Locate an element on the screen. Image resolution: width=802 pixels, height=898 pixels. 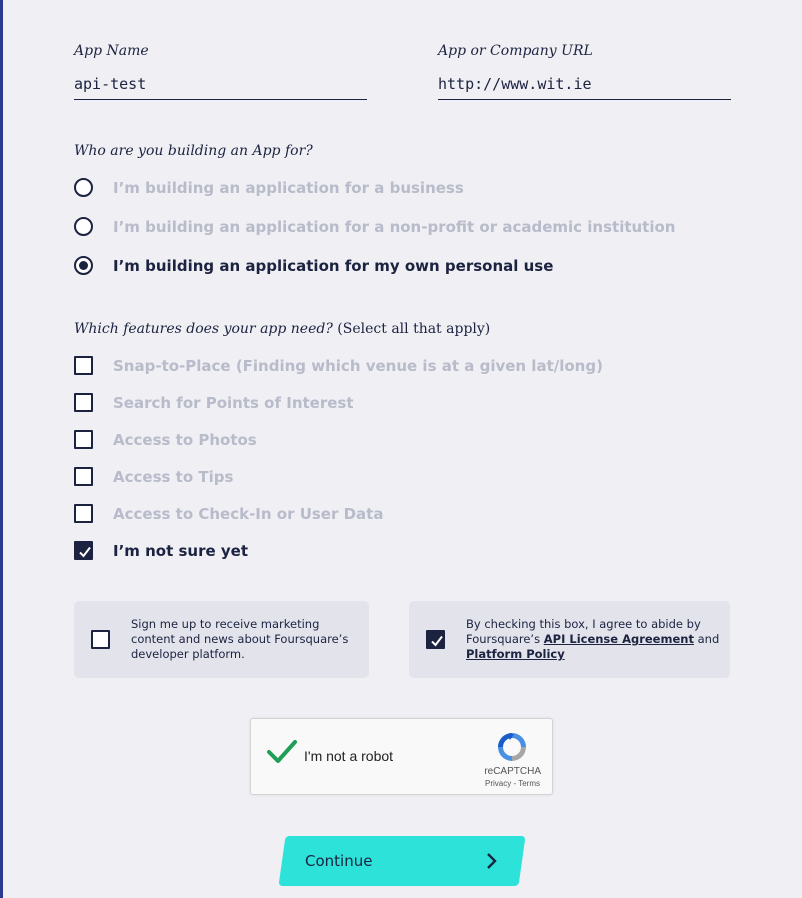
audience-question: Who are you building an App for? is located at coordinates (193, 151).